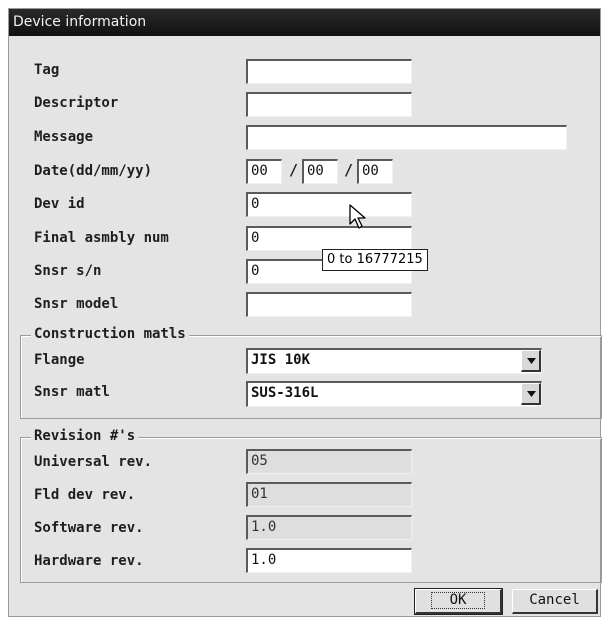 The width and height of the screenshot is (603, 619). What do you see at coordinates (80, 22) in the screenshot?
I see `window-title: Device information` at bounding box center [80, 22].